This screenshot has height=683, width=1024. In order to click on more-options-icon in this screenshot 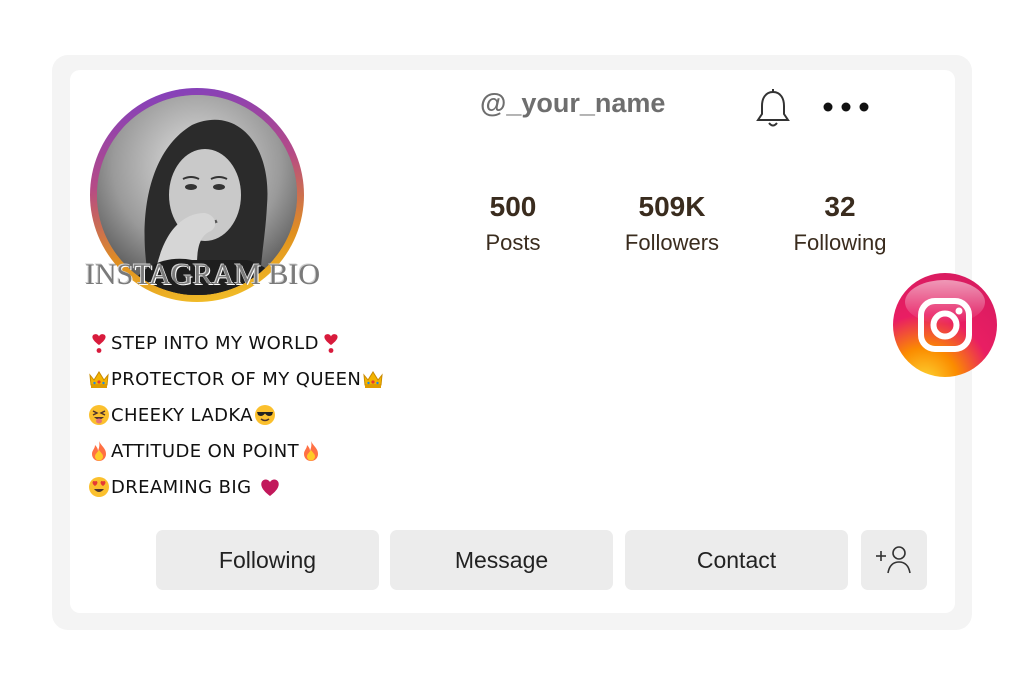, I will do `click(846, 107)`.